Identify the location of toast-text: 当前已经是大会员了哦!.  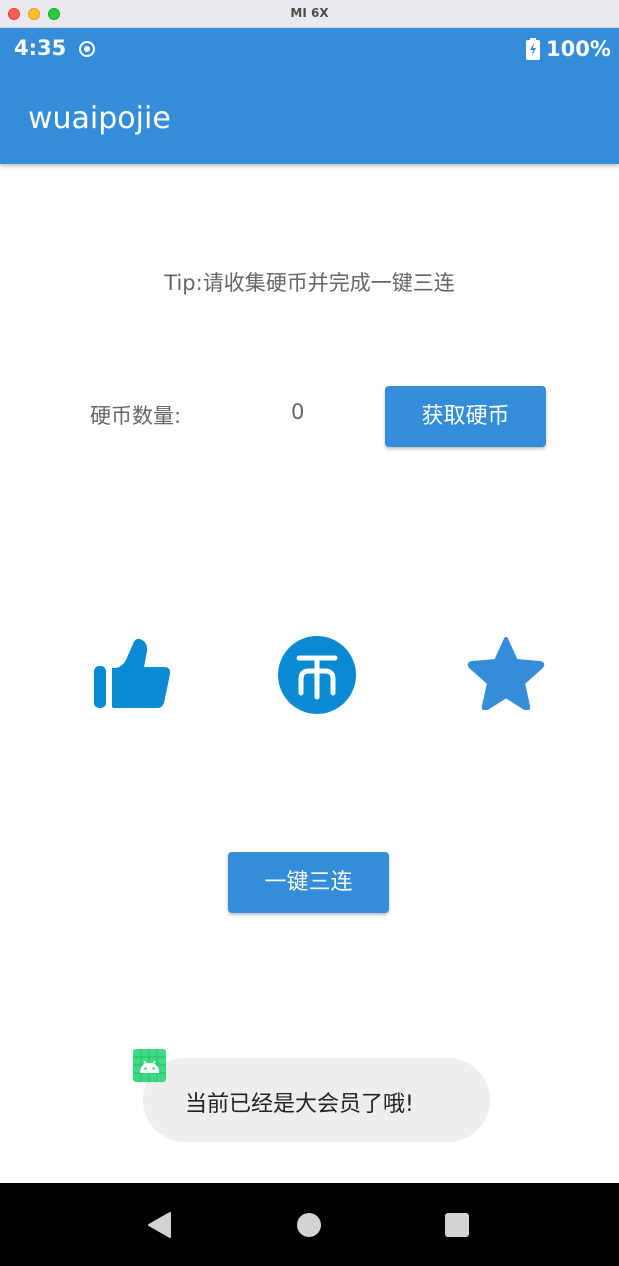
(299, 1104).